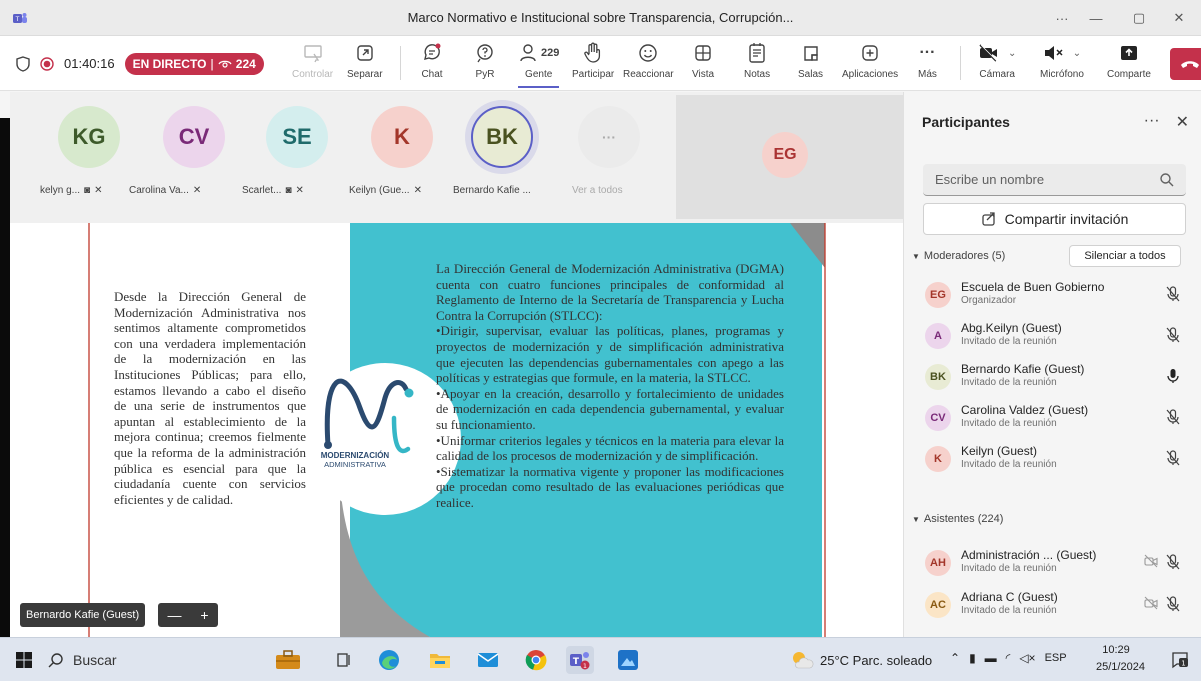  I want to click on close-window-button: ✕, so click(1179, 18).